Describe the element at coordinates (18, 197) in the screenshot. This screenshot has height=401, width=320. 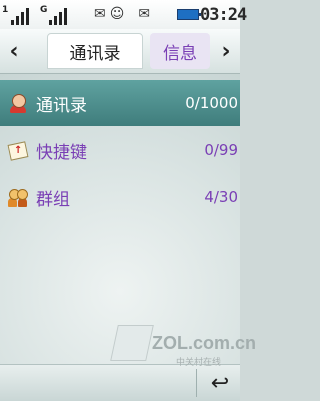
I see `group-icon` at that location.